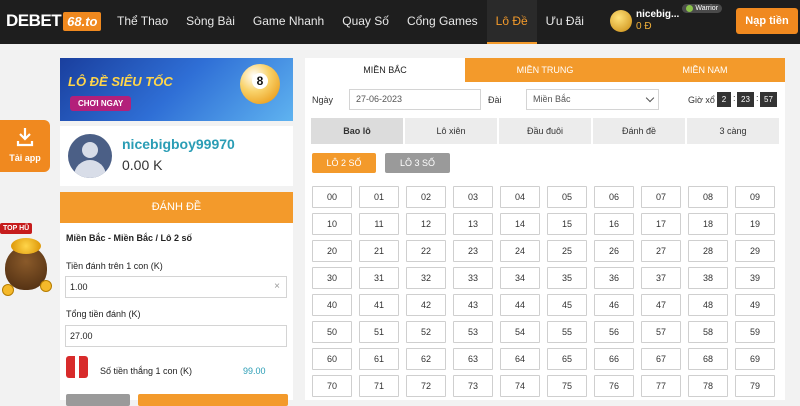 The width and height of the screenshot is (800, 406). Describe the element at coordinates (614, 305) in the screenshot. I see `number-cell: 46` at that location.